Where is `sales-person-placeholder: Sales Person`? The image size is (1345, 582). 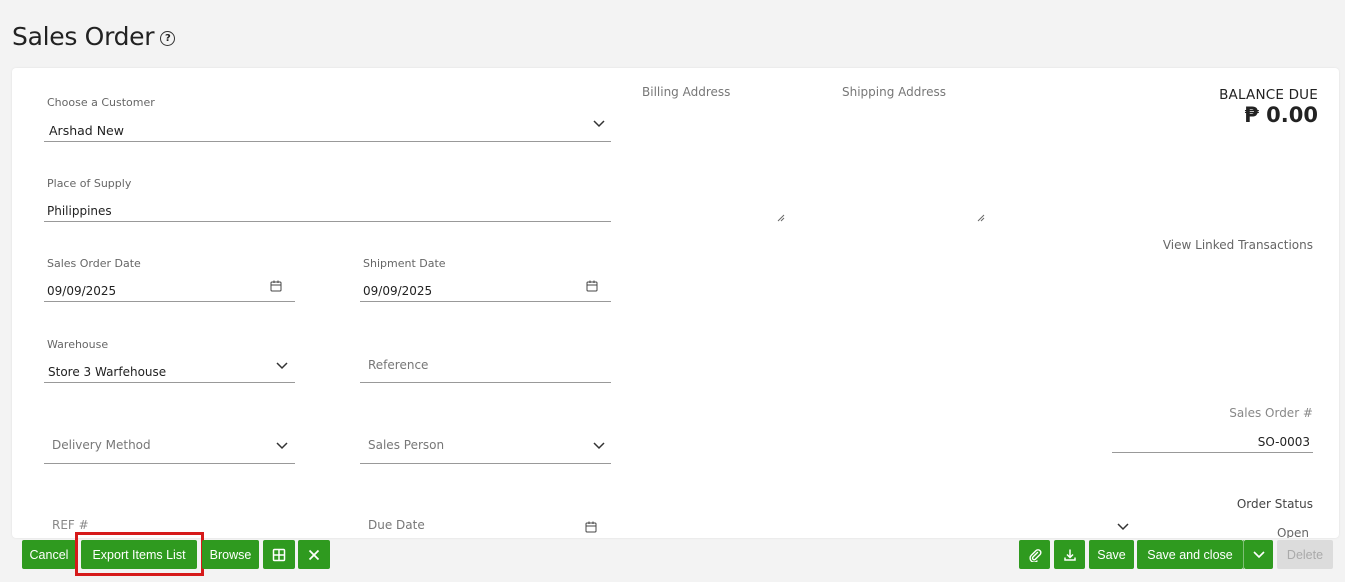
sales-person-placeholder: Sales Person is located at coordinates (406, 445).